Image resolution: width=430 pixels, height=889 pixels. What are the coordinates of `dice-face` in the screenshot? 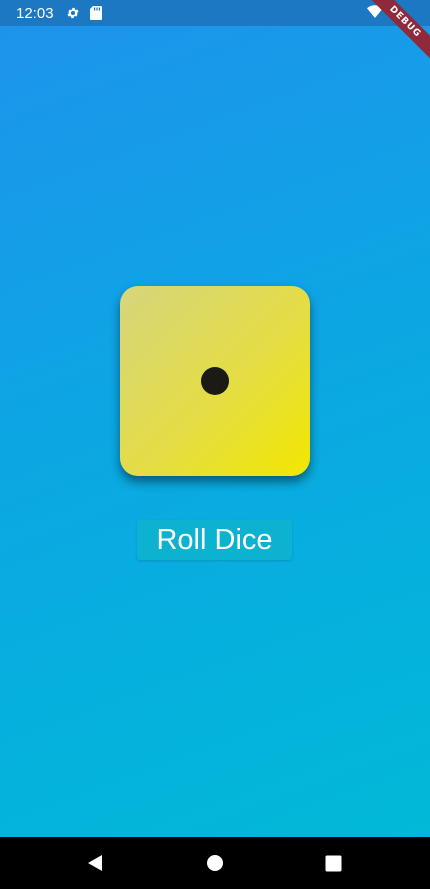 It's located at (215, 381).